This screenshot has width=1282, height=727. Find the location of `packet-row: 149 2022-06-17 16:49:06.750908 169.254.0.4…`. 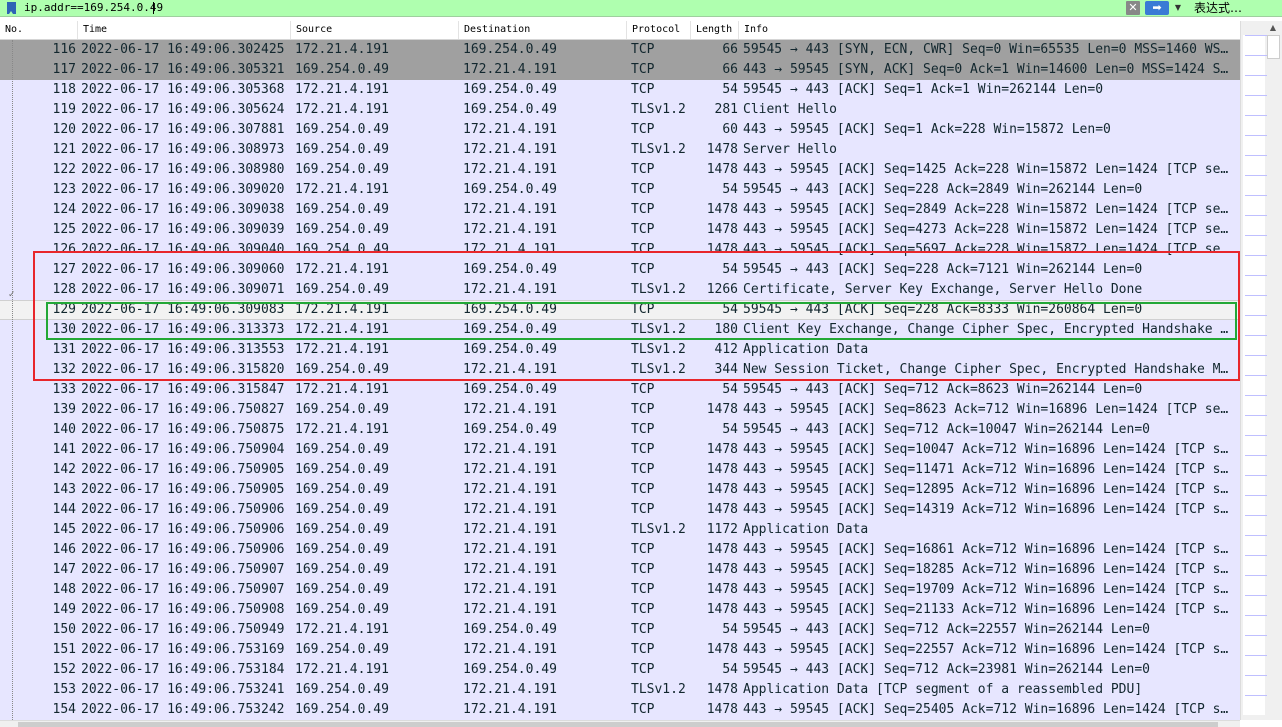

packet-row: 149 2022-06-17 16:49:06.750908 169.254.0.4… is located at coordinates (620, 610).